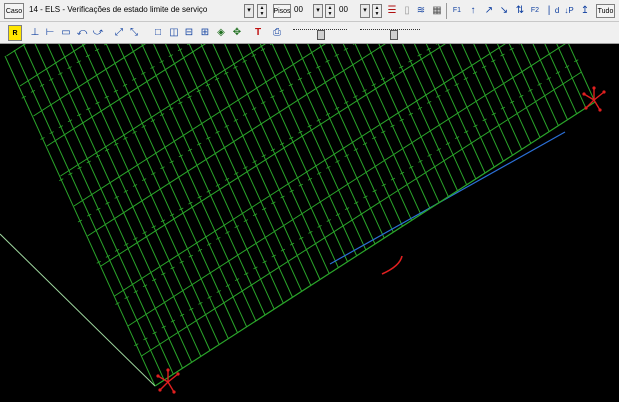 The image size is (619, 410). Describe the element at coordinates (282, 11) in the screenshot. I see `pisos-button: Pisos` at that location.